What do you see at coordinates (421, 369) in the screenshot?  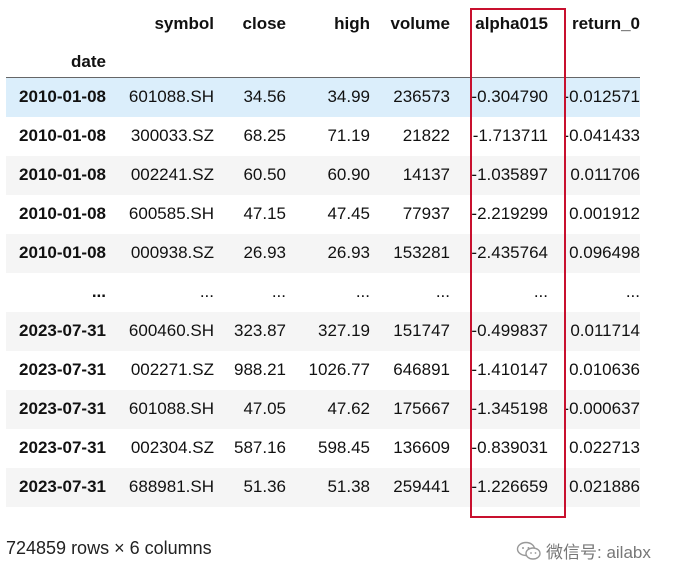 I see `cell-volume: 646891` at bounding box center [421, 369].